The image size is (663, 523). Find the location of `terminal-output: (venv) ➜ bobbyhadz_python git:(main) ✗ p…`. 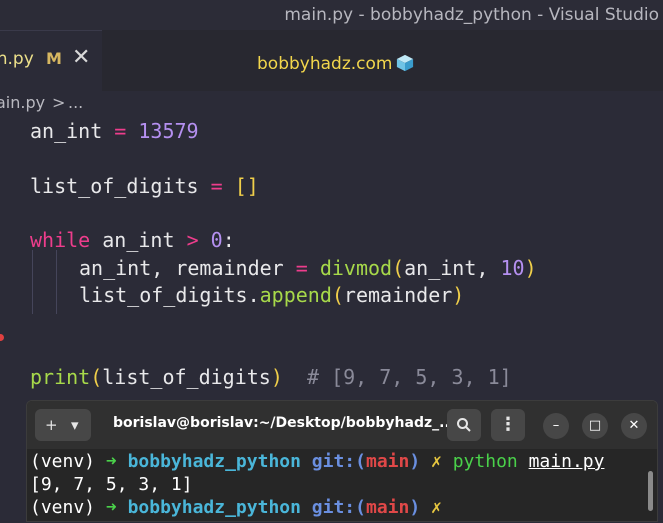

terminal-output: (venv) ➜ bobbyhadz_python git:(main) ✗ p… is located at coordinates (342, 485).